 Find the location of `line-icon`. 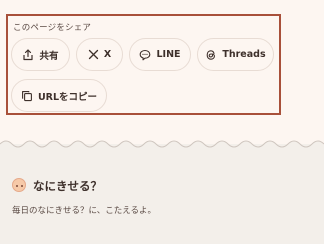

line-icon is located at coordinates (145, 54).